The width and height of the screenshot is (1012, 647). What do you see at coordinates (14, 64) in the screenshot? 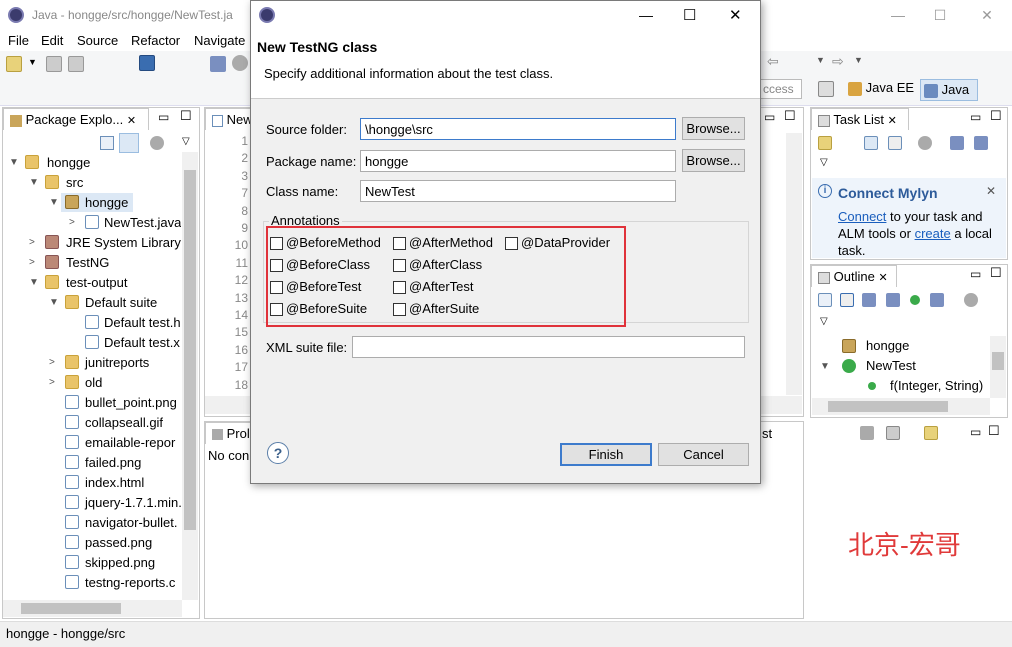
I see `new-icon` at bounding box center [14, 64].